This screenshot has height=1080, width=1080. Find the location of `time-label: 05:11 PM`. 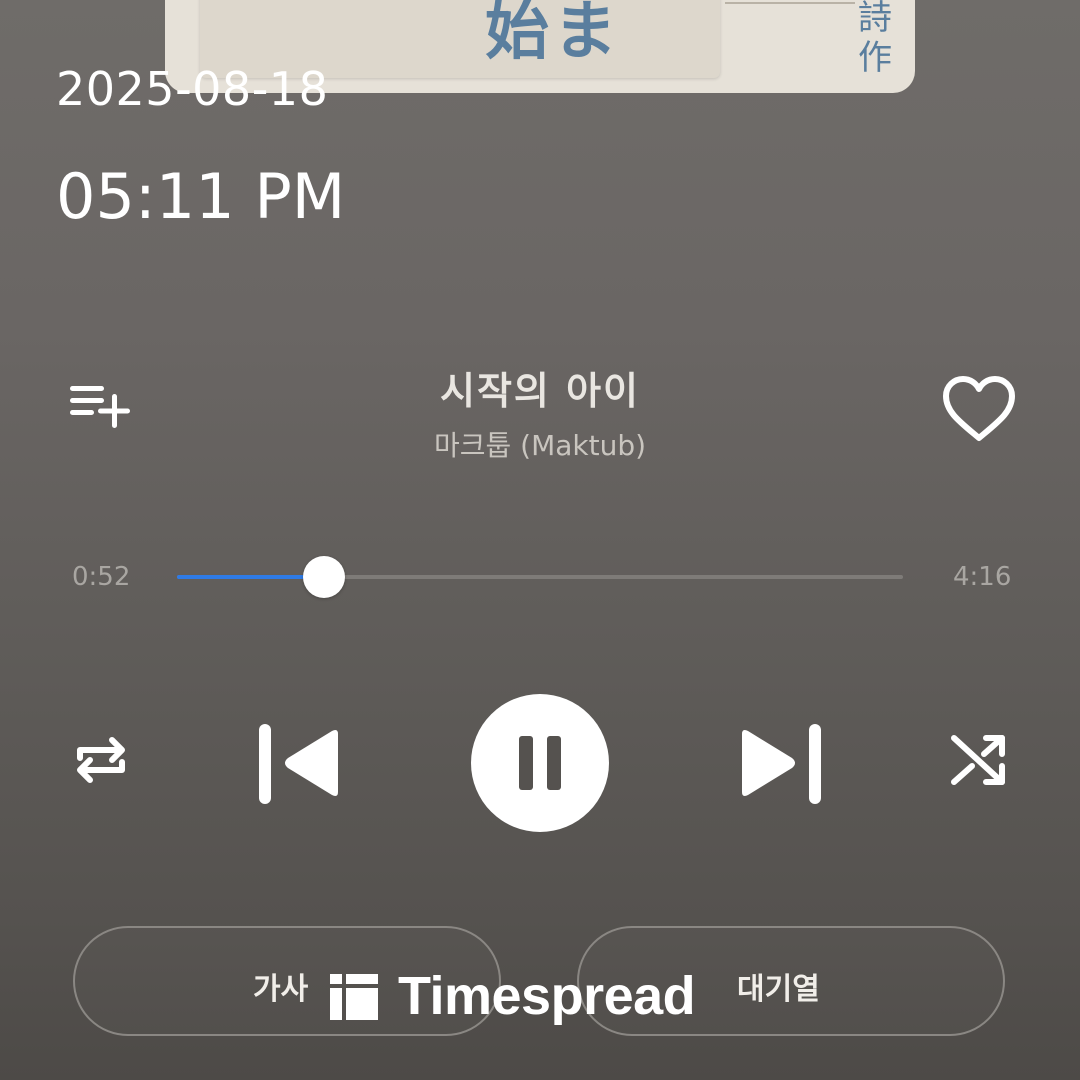

time-label: 05:11 PM is located at coordinates (201, 196).